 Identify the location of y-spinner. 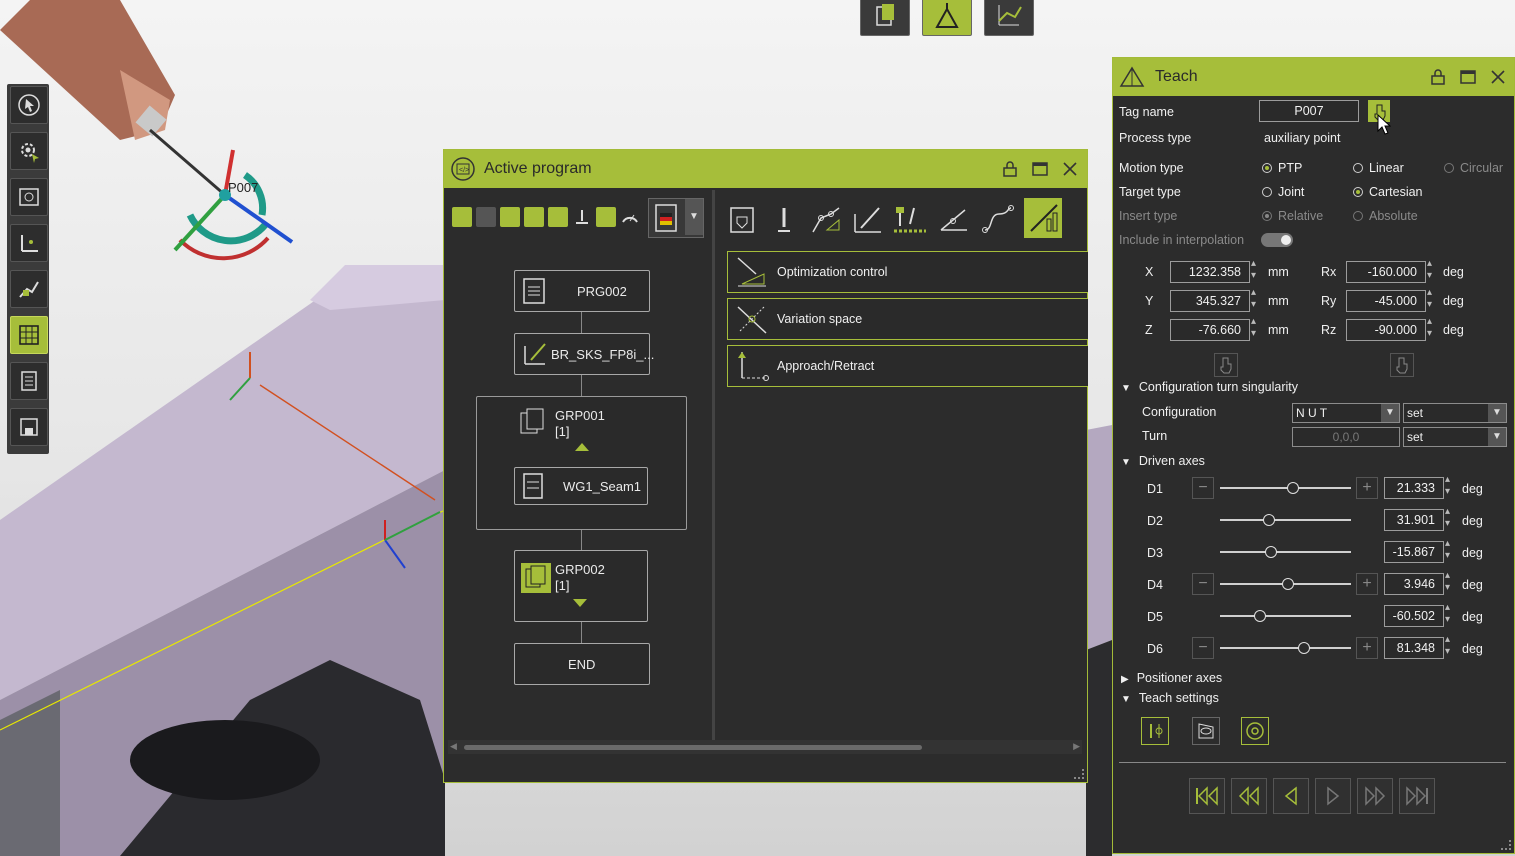
(1256, 299).